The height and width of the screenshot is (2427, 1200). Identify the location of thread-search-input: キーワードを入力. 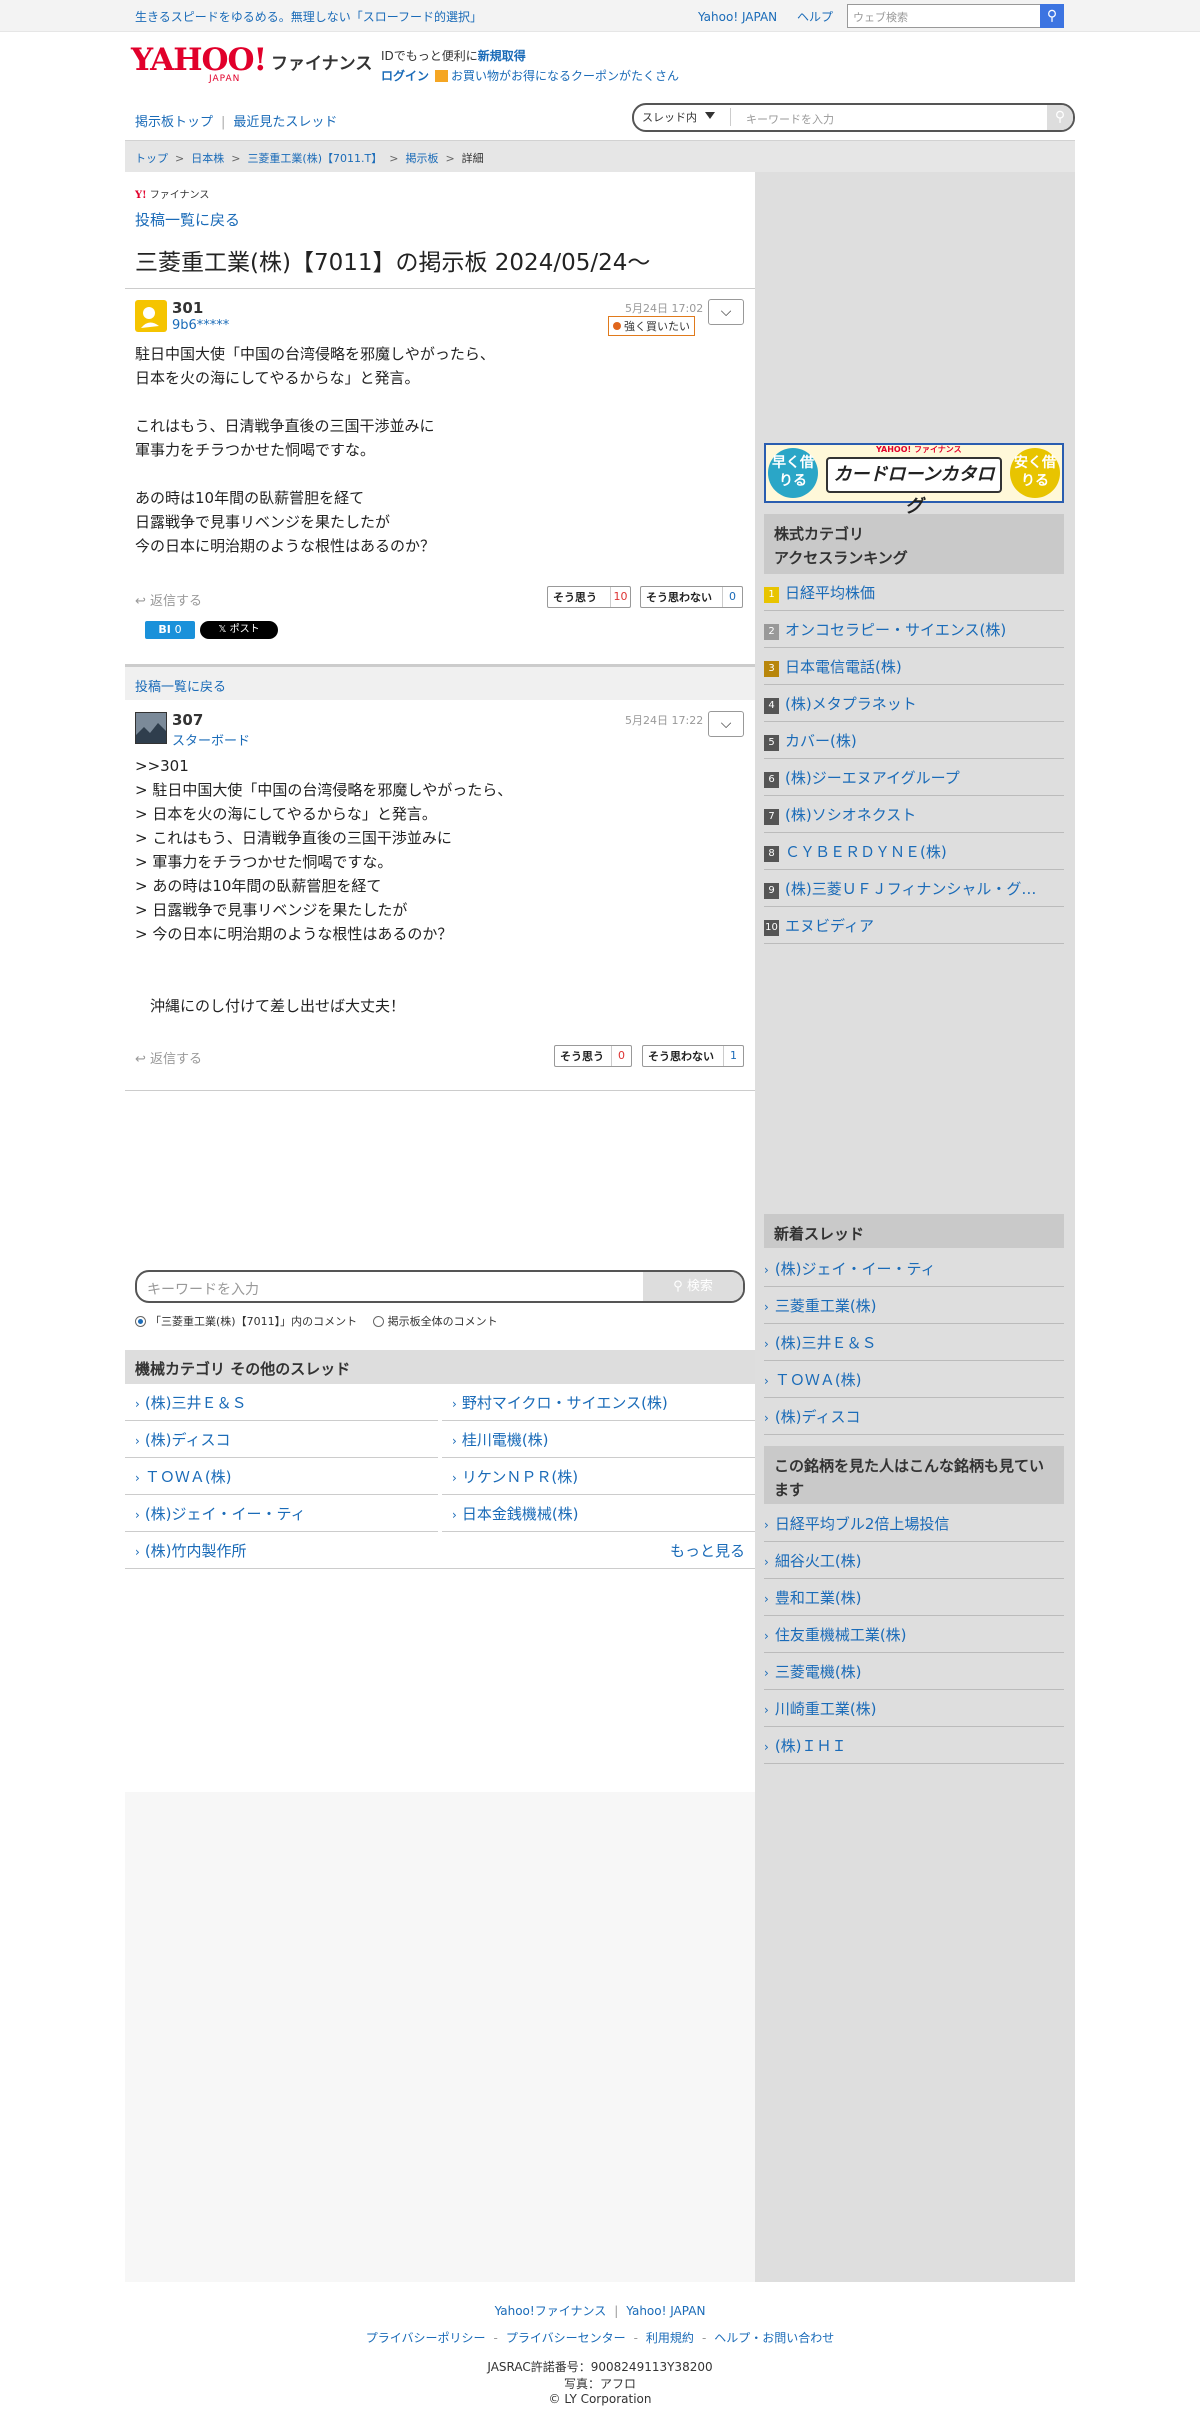
(790, 119).